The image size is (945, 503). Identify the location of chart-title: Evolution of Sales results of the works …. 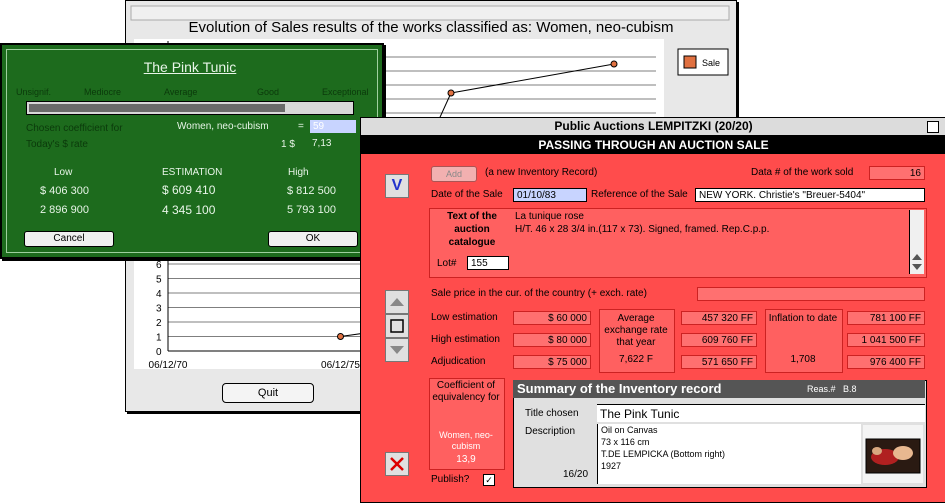
(431, 27).